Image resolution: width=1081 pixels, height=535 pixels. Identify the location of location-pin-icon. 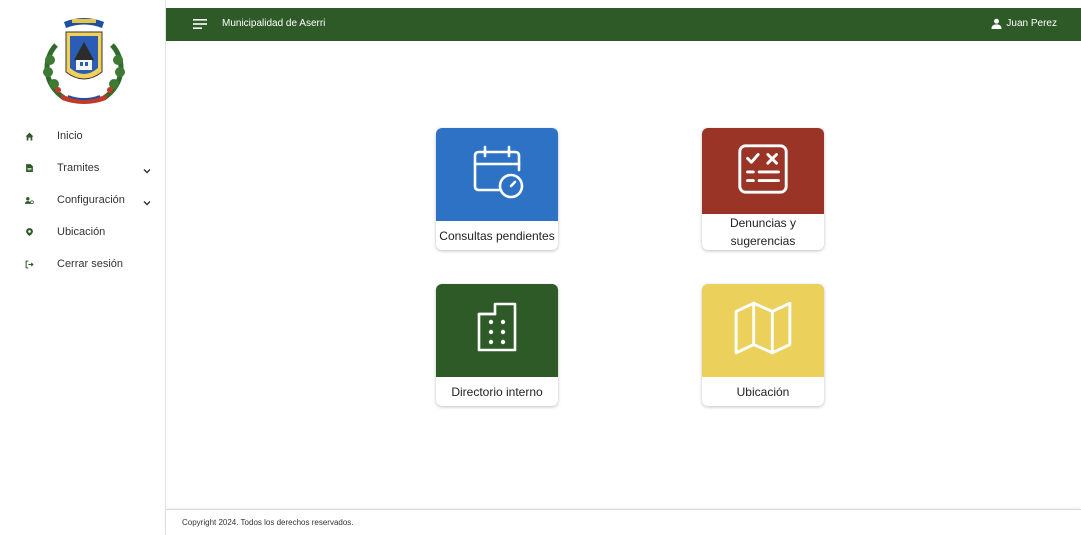
(29, 232).